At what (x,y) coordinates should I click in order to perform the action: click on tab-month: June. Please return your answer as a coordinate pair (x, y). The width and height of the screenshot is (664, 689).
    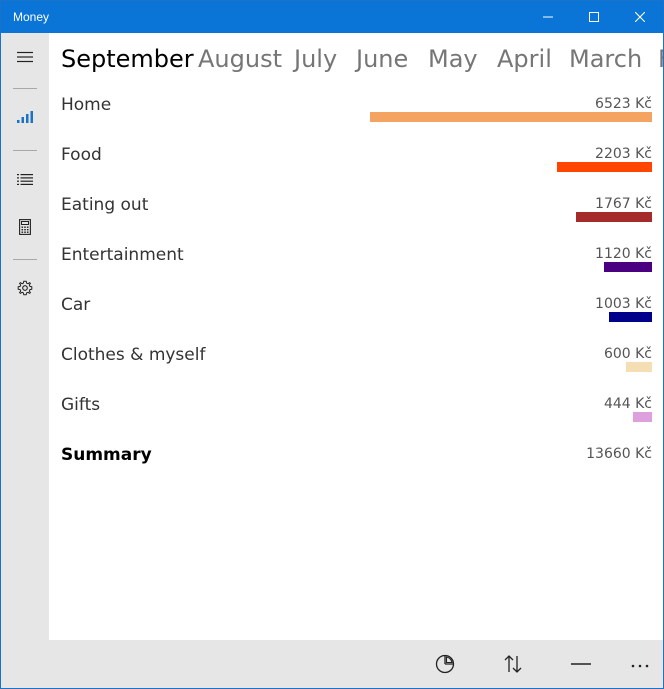
    Looking at the image, I should click on (382, 59).